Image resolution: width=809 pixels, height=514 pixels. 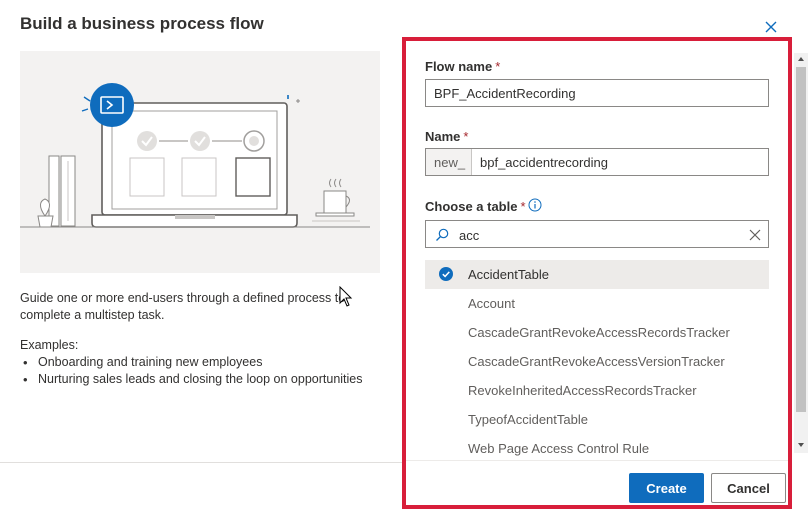 I want to click on flow-name-input, so click(x=597, y=93).